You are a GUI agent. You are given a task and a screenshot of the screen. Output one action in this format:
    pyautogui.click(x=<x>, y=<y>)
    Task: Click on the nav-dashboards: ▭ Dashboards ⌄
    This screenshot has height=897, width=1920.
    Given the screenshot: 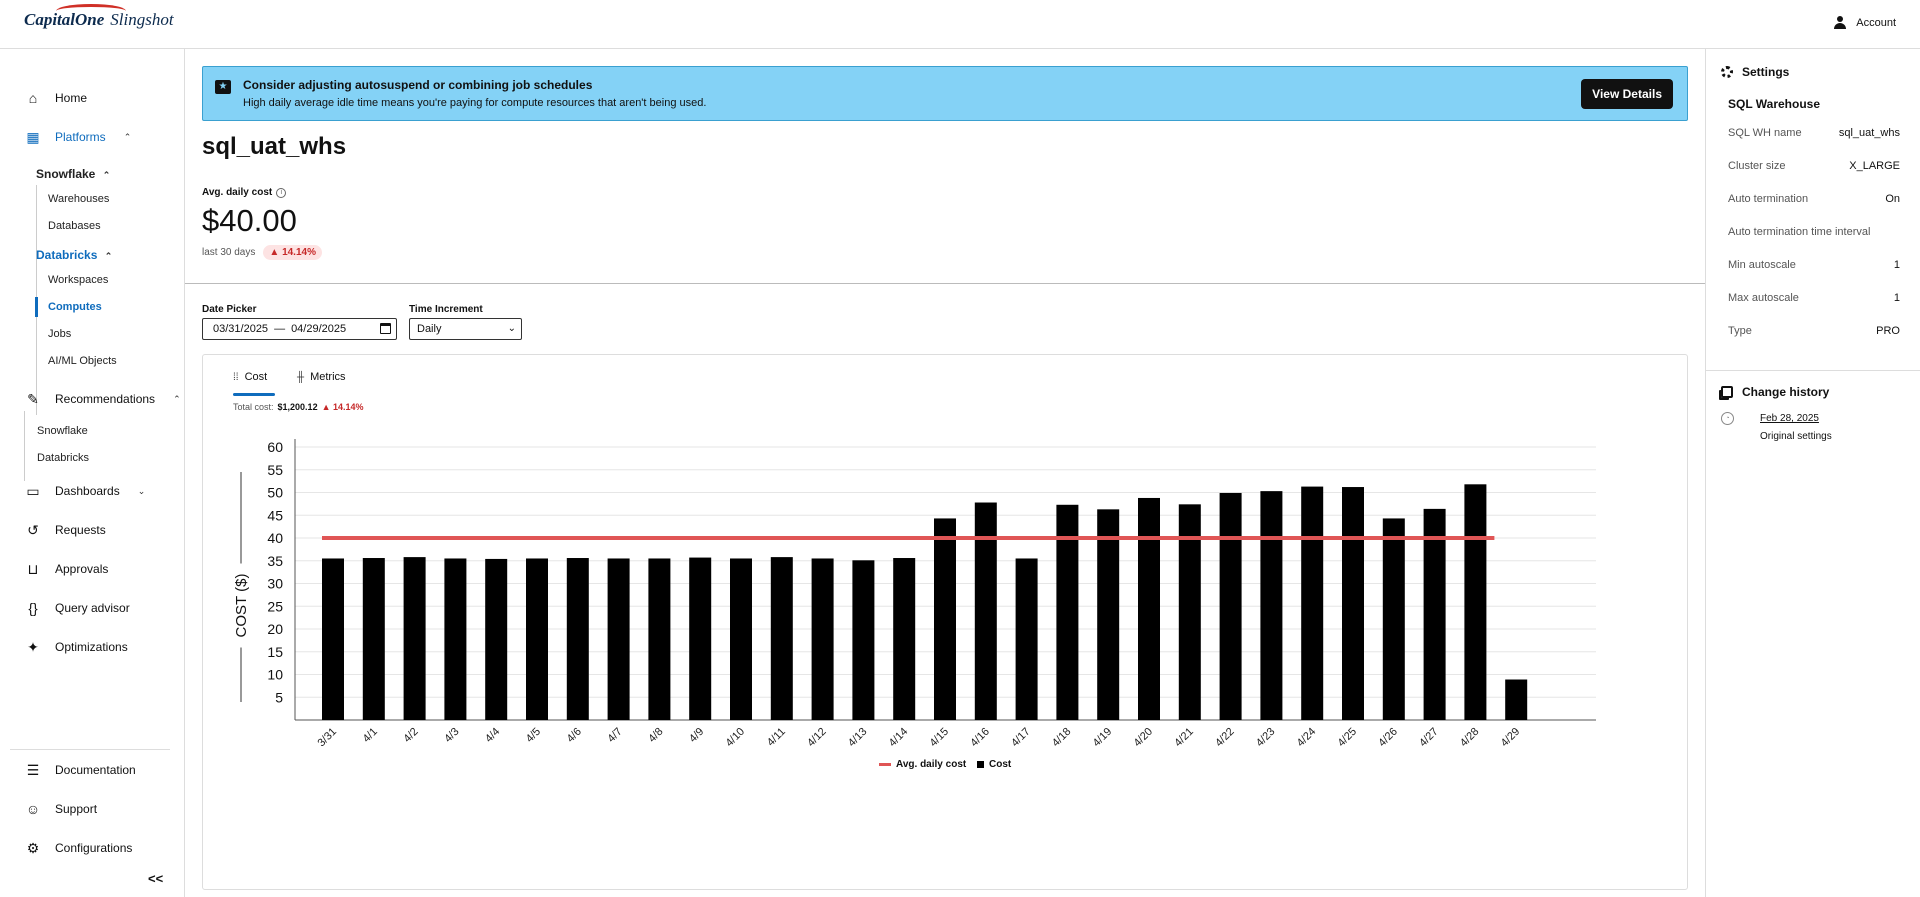 What is the action you would take?
    pyautogui.click(x=85, y=491)
    